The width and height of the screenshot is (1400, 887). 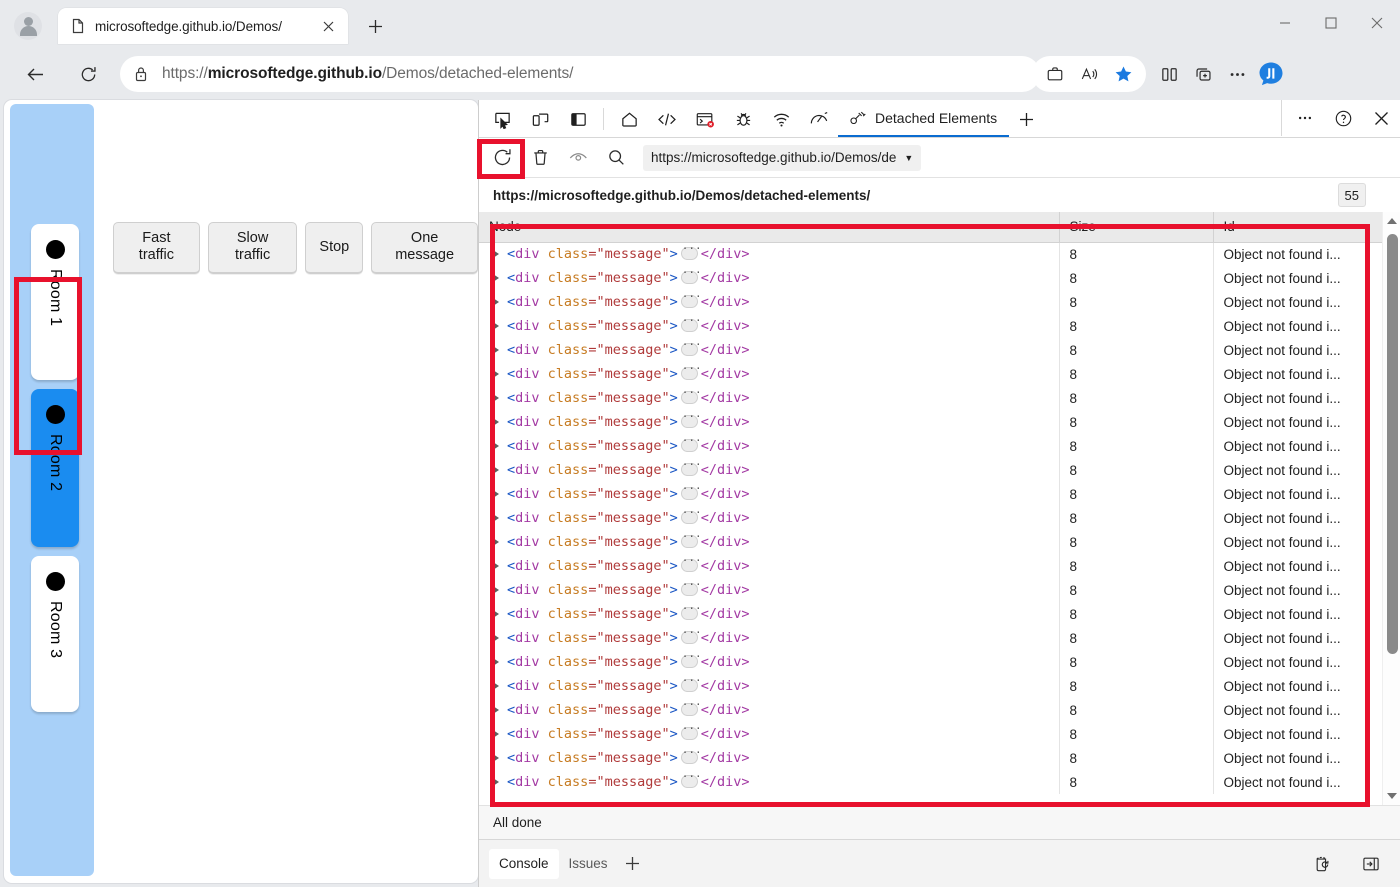 I want to click on window-close-icon, so click(x=1377, y=23).